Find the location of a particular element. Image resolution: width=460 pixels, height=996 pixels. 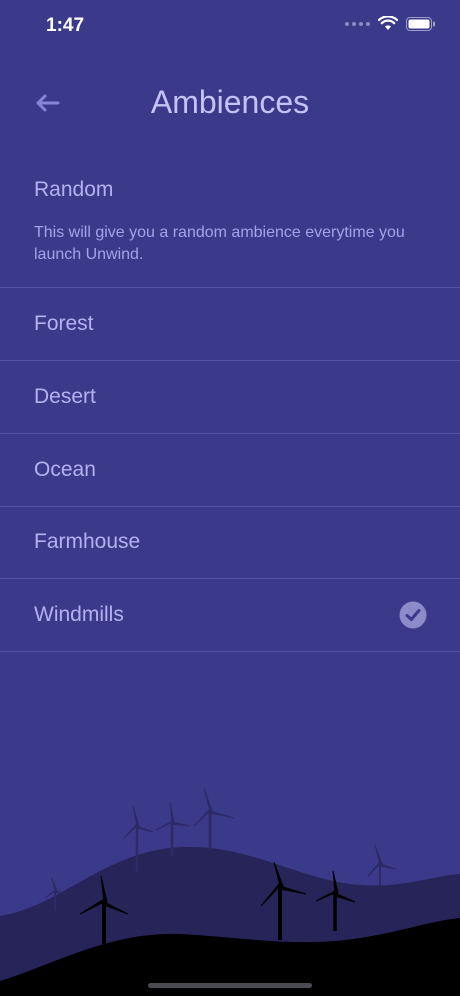

status-icons is located at coordinates (390, 23).